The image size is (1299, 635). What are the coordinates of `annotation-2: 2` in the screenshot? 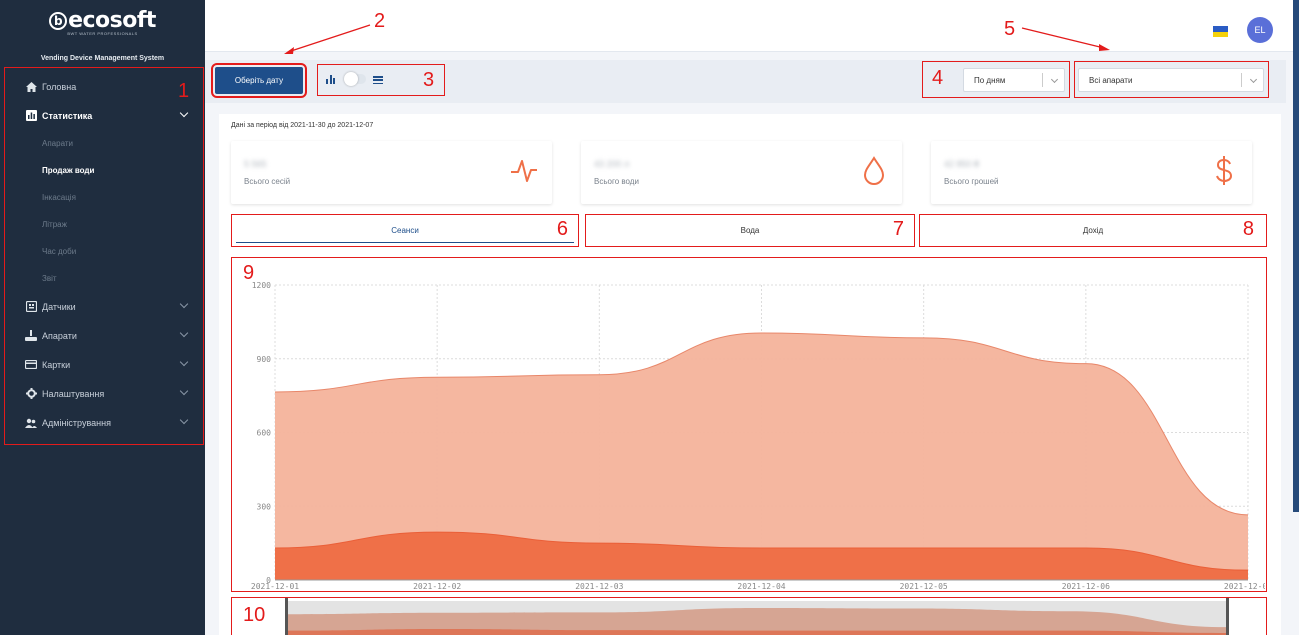 It's located at (380, 21).